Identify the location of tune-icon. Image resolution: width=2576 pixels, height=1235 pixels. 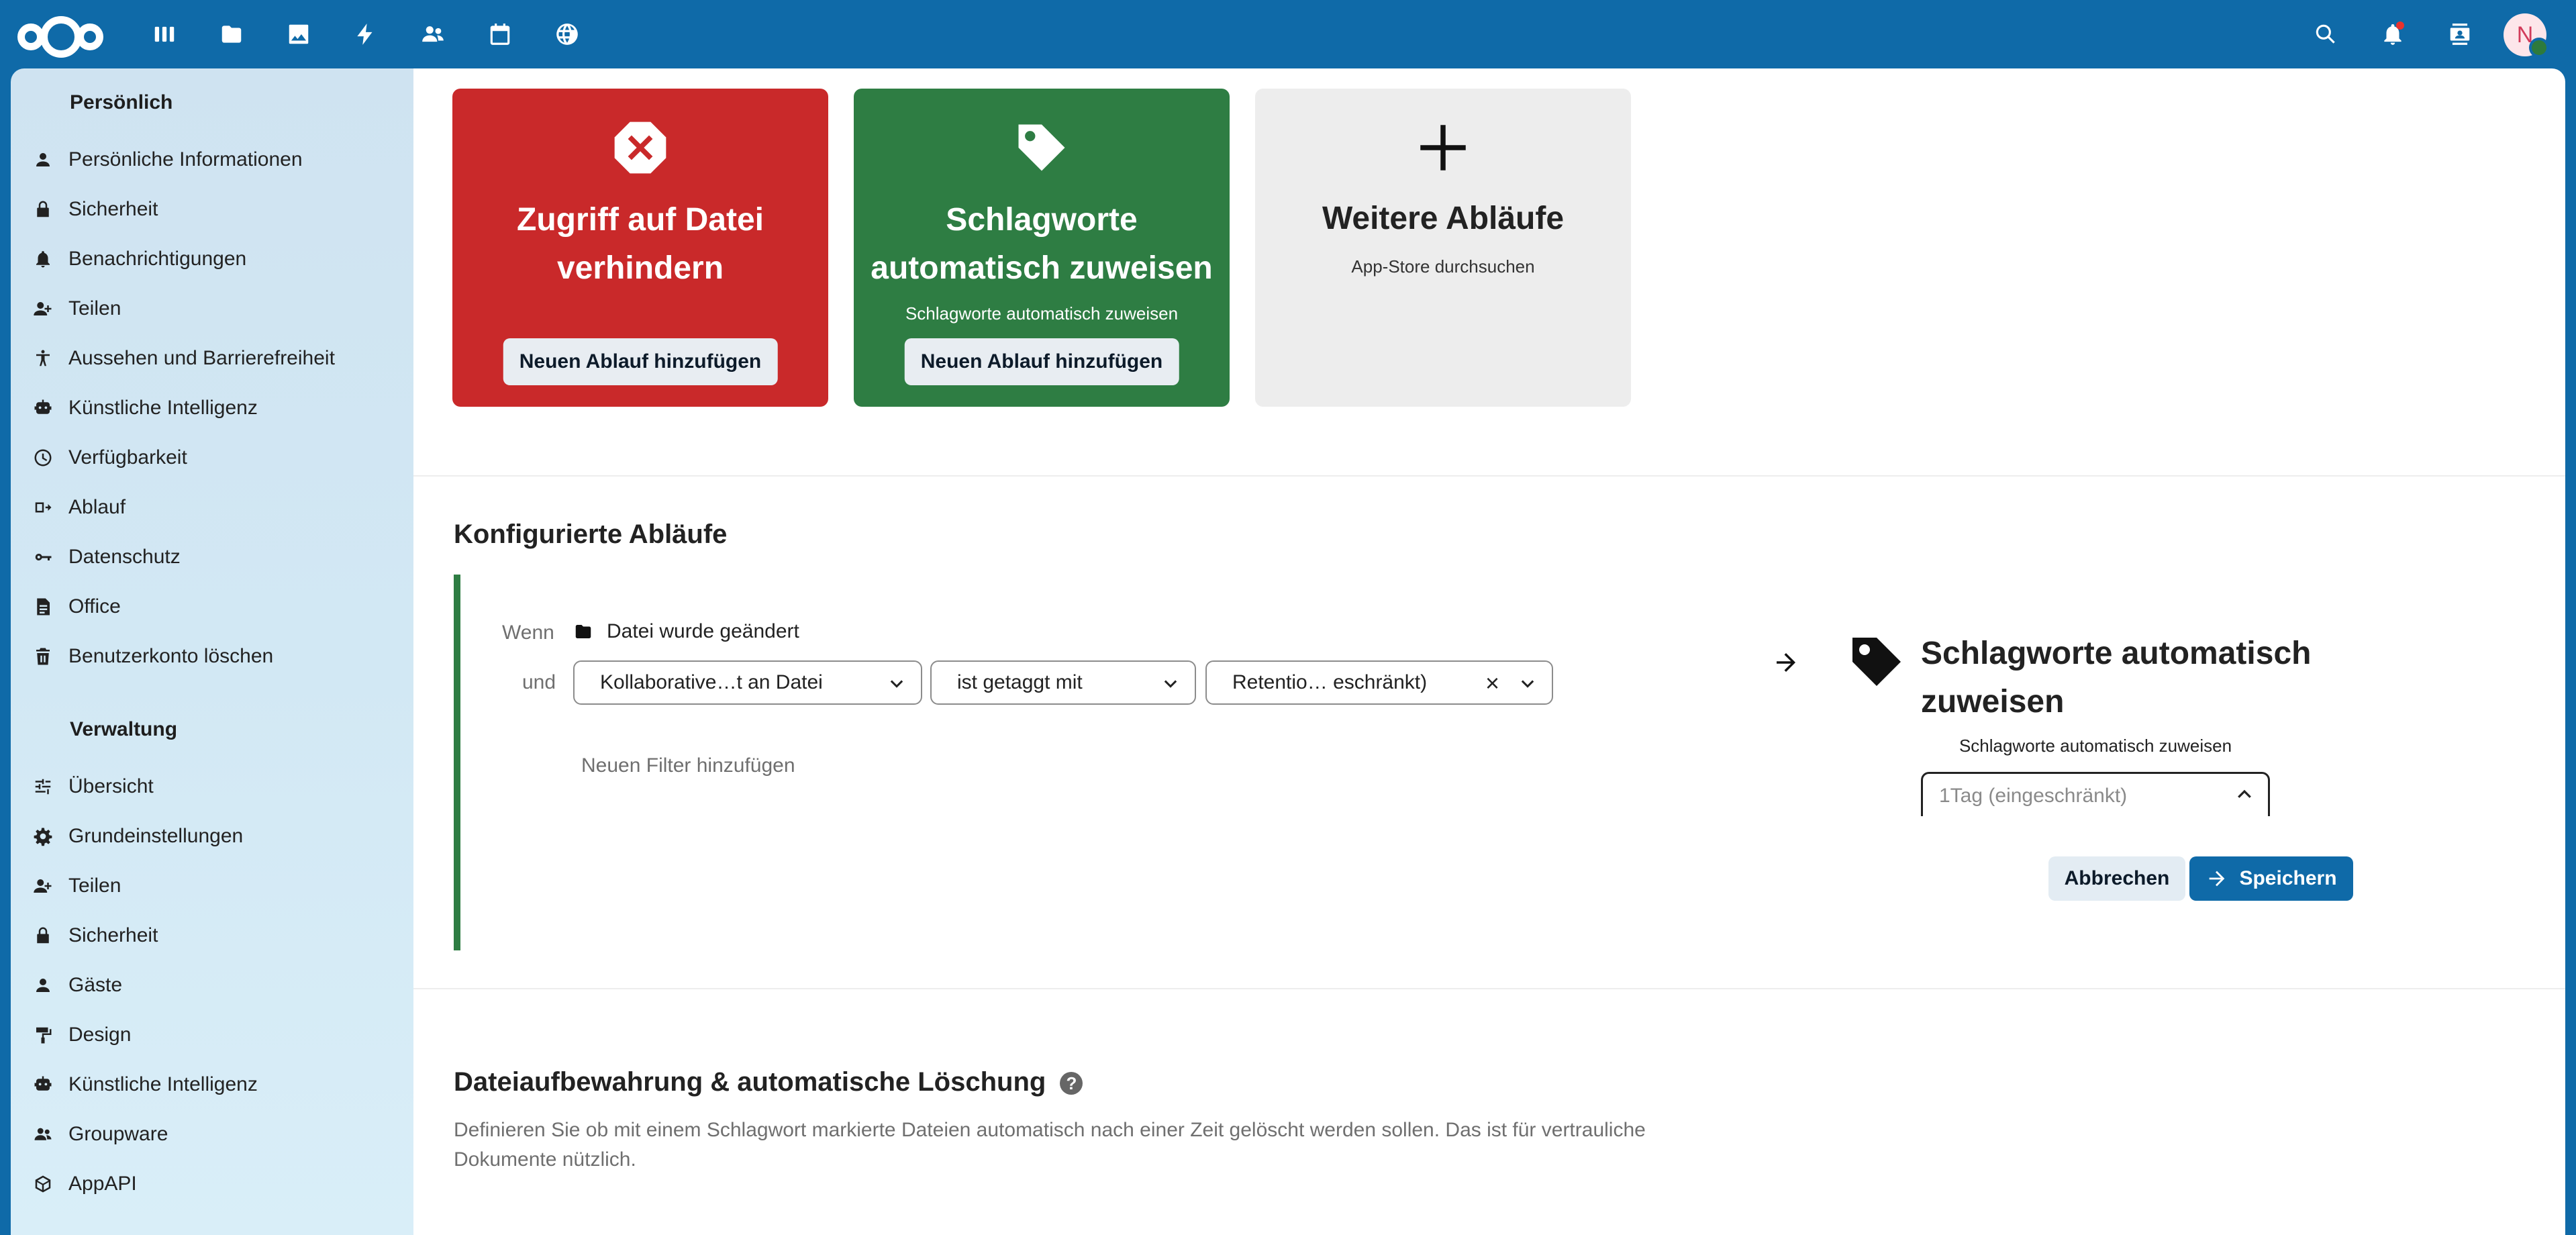
(43, 787).